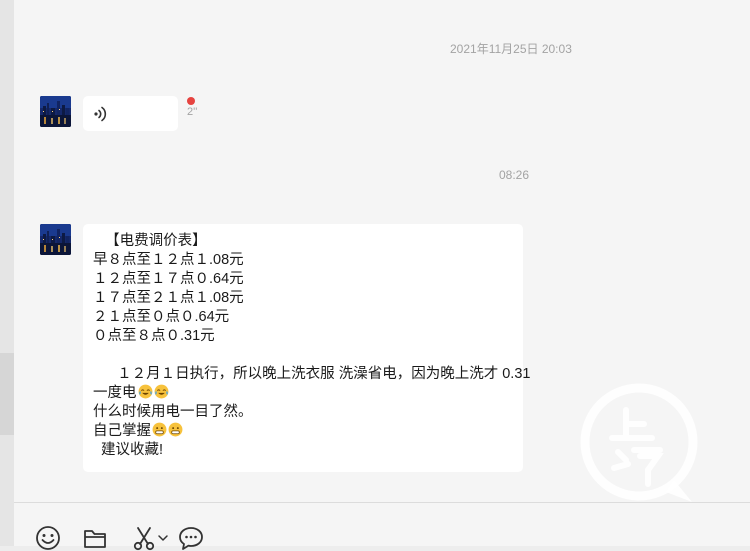 The image size is (750, 551). What do you see at coordinates (144, 538) in the screenshot?
I see `scissors-icon` at bounding box center [144, 538].